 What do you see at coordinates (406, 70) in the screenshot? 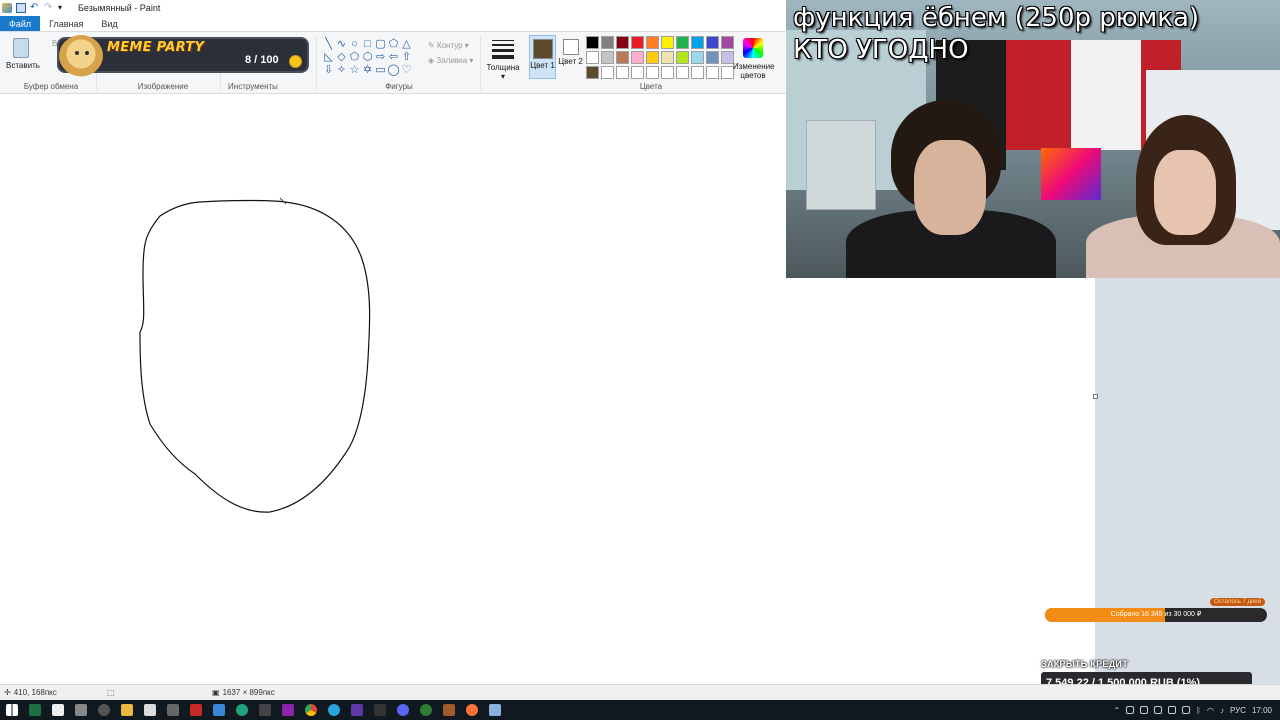
I see `heart-shape-icon: ♡` at bounding box center [406, 70].